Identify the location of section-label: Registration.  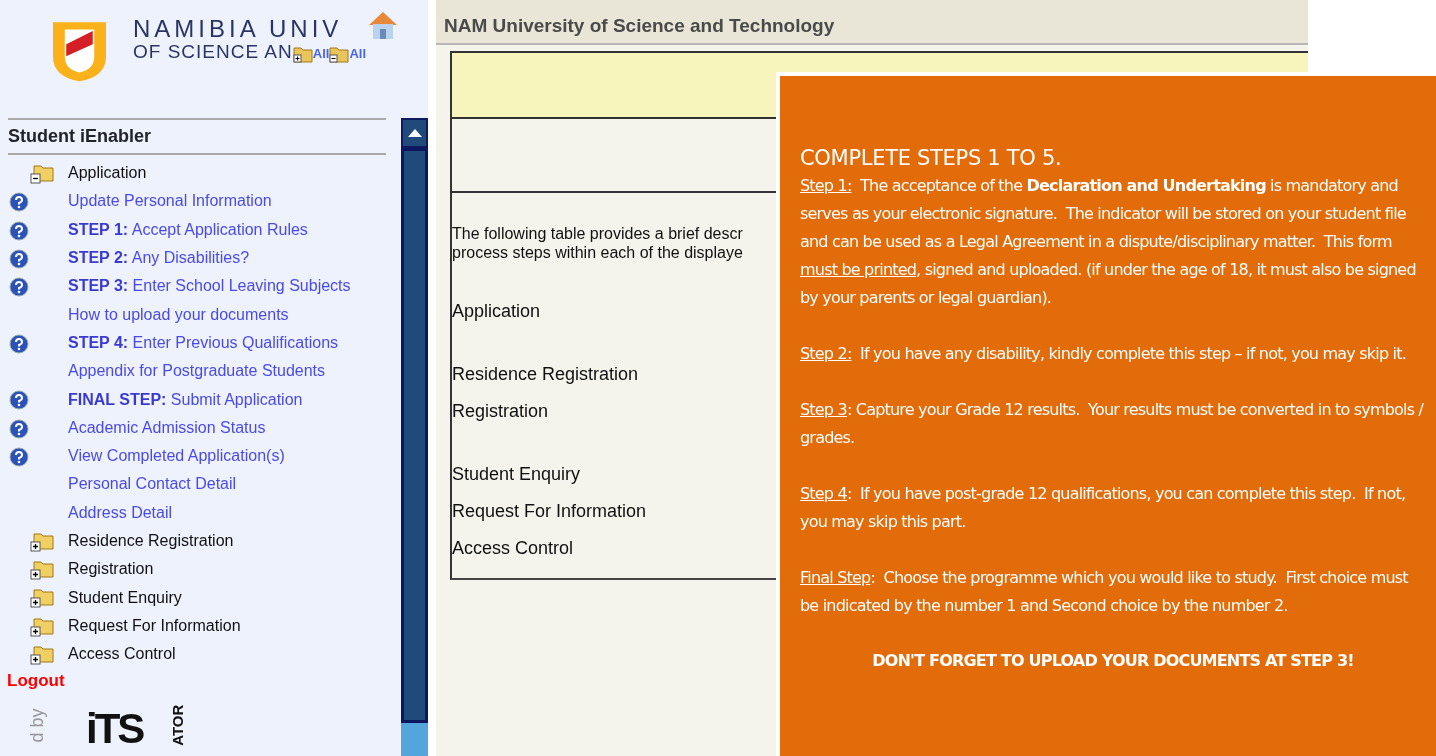
(500, 411).